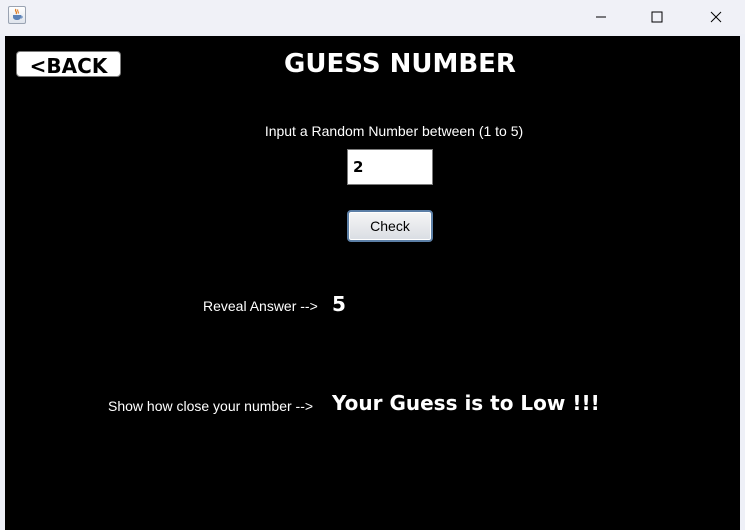  I want to click on close-button, so click(716, 17).